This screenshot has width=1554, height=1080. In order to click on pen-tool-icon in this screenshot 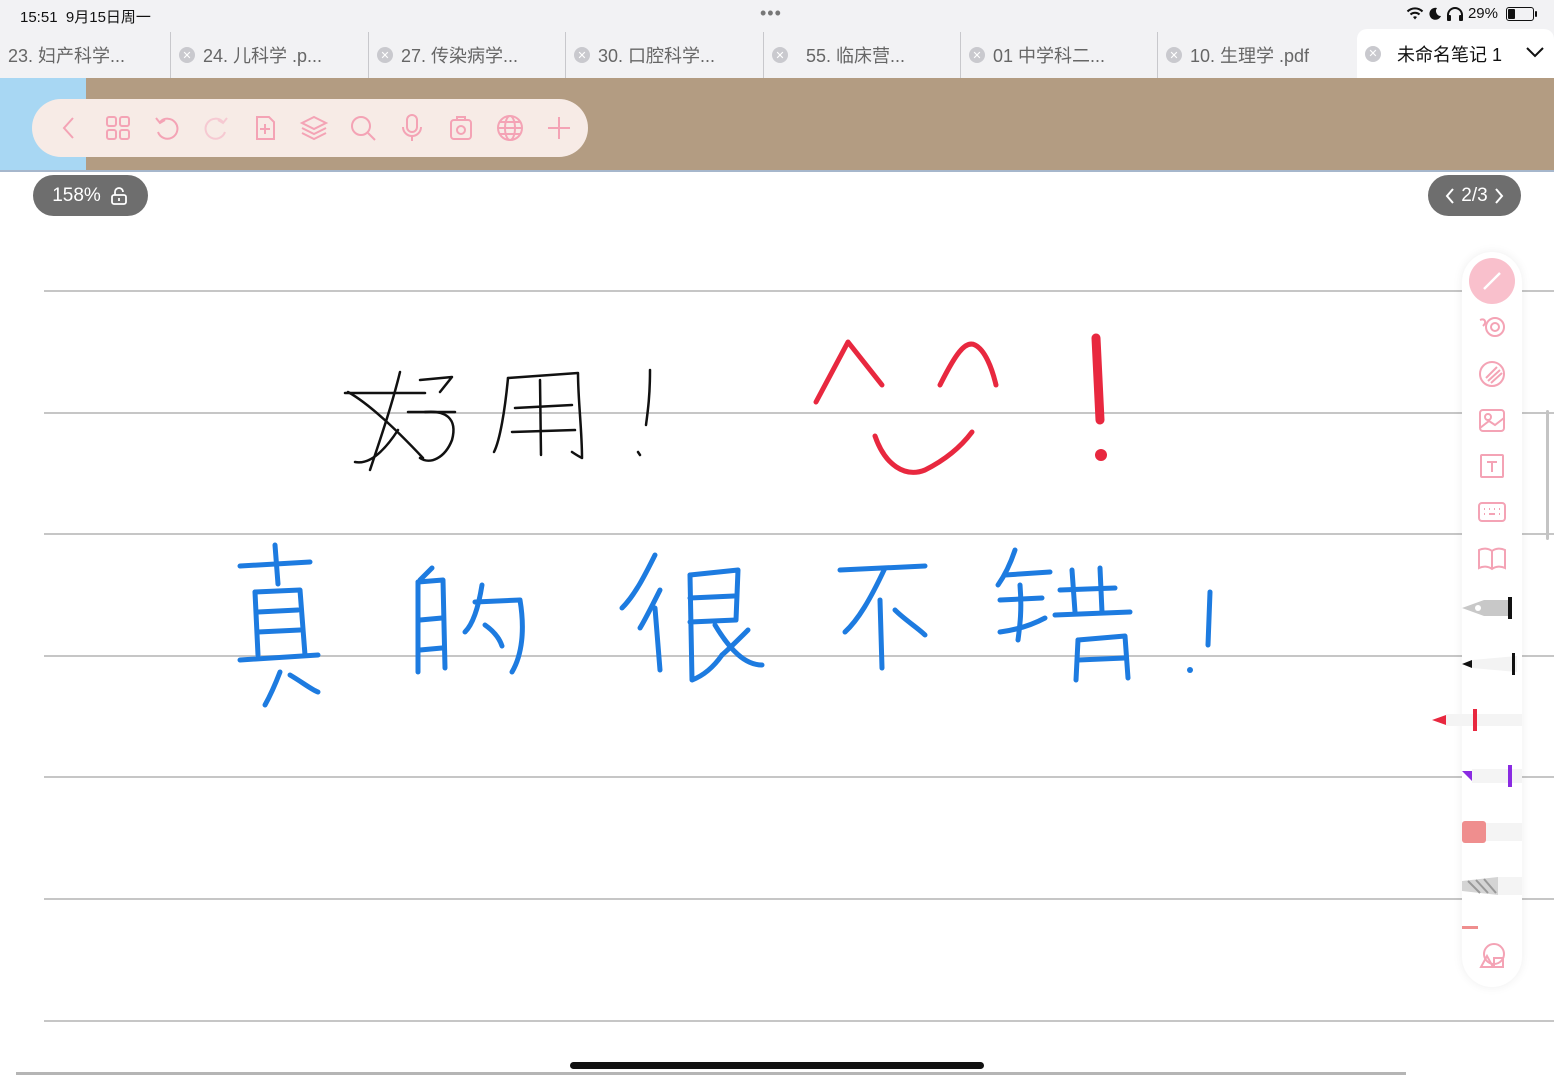, I will do `click(1492, 281)`.